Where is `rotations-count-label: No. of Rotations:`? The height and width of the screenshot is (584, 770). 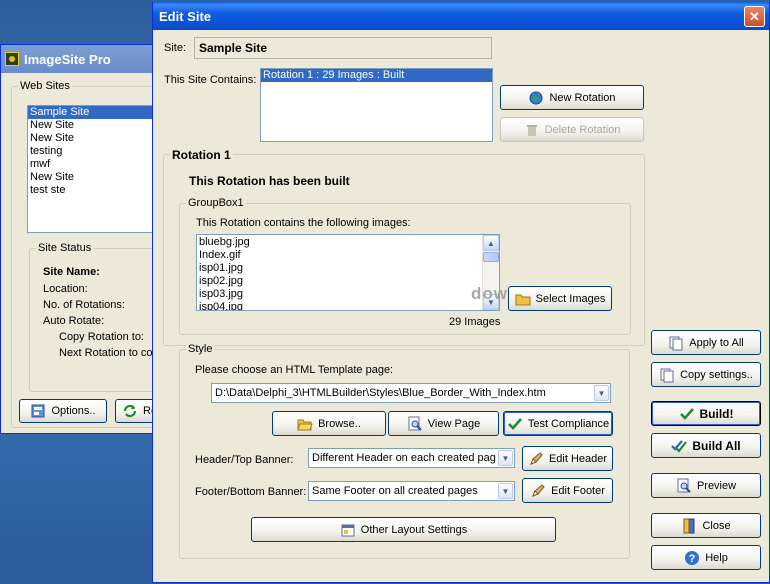 rotations-count-label: No. of Rotations: is located at coordinates (84, 305).